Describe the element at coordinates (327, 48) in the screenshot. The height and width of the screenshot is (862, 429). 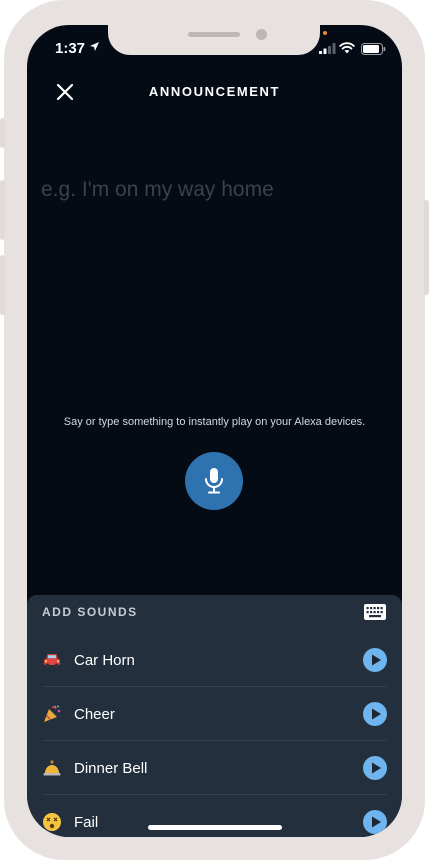
I see `cellular-signal-icon` at that location.